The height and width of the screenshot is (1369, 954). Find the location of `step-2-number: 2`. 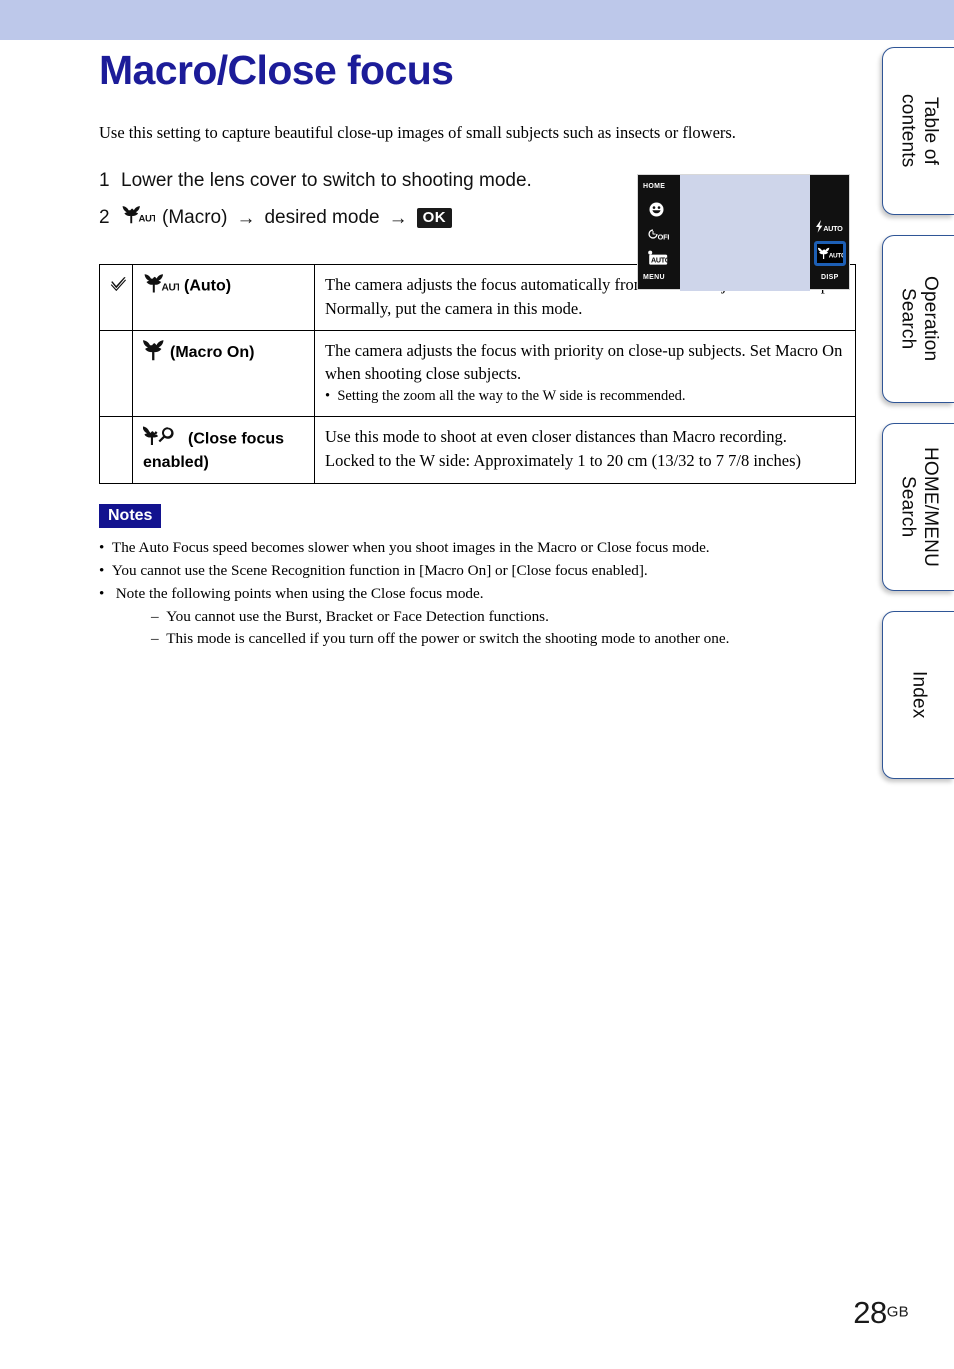

step-2-number: 2 is located at coordinates (104, 218).